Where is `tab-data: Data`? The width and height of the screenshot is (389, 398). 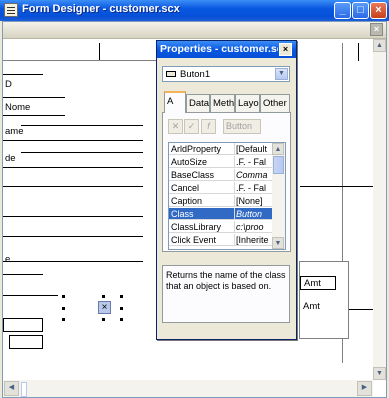 tab-data: Data is located at coordinates (198, 103).